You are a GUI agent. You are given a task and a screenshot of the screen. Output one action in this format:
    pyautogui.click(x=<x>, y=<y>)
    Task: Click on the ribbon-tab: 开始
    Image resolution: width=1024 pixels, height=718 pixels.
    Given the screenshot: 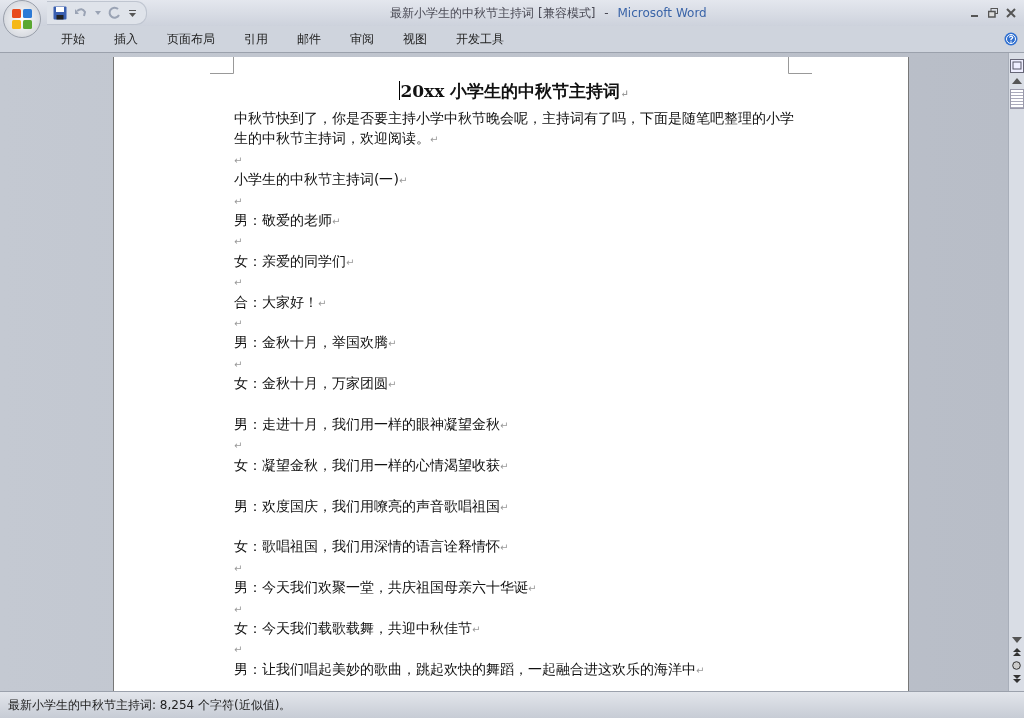 What is the action you would take?
    pyautogui.click(x=73, y=39)
    